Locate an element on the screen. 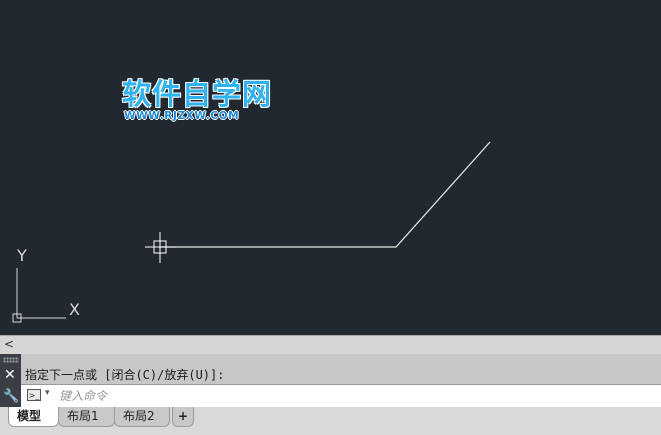 Image resolution: width=661 pixels, height=435 pixels. drag-handle-icon is located at coordinates (11, 360).